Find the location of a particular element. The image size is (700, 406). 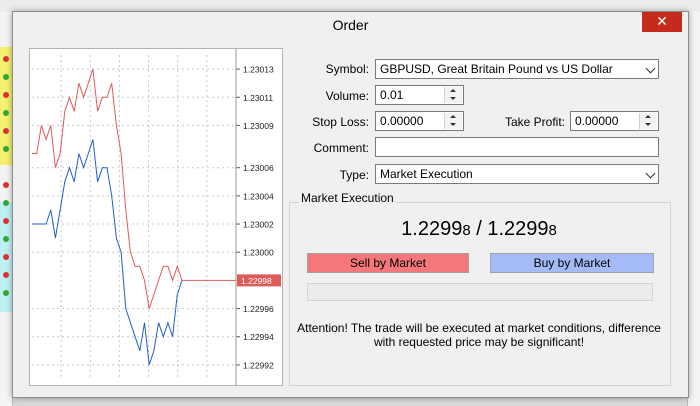

dialog-title: Order is located at coordinates (350, 25).